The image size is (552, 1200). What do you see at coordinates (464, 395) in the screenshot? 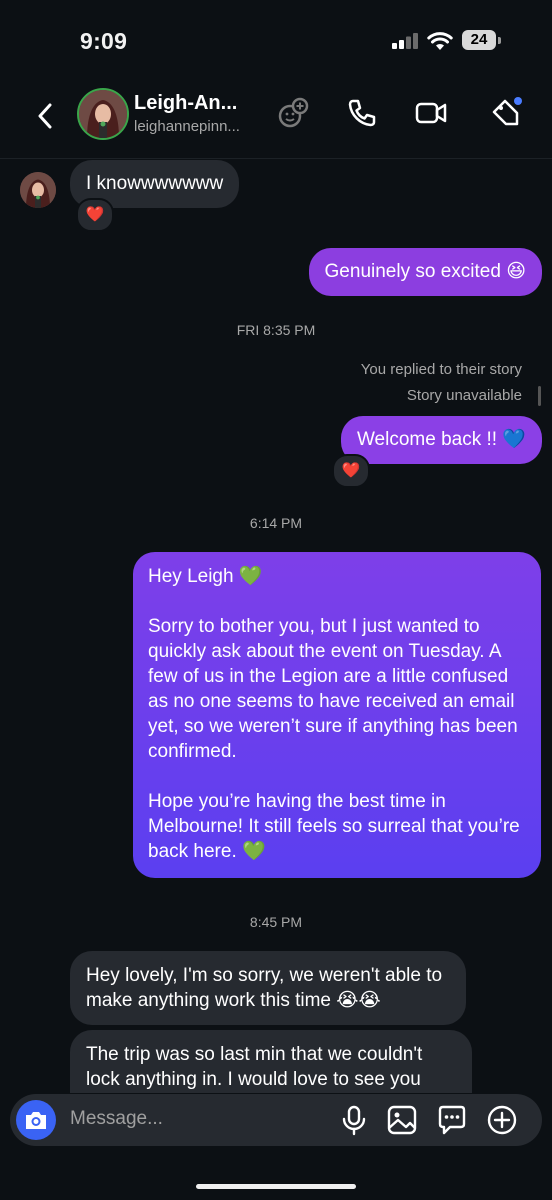
I see `story-unavailable-label: Story unavailable` at bounding box center [464, 395].